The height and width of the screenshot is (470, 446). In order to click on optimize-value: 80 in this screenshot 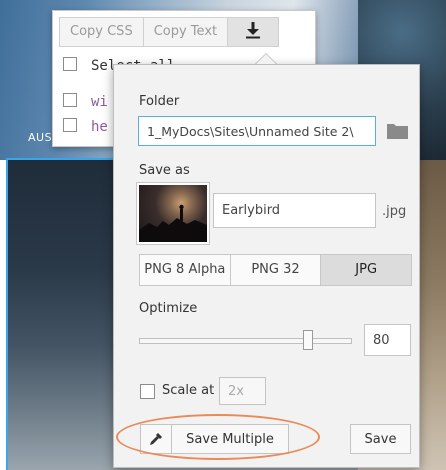, I will do `click(381, 340)`.